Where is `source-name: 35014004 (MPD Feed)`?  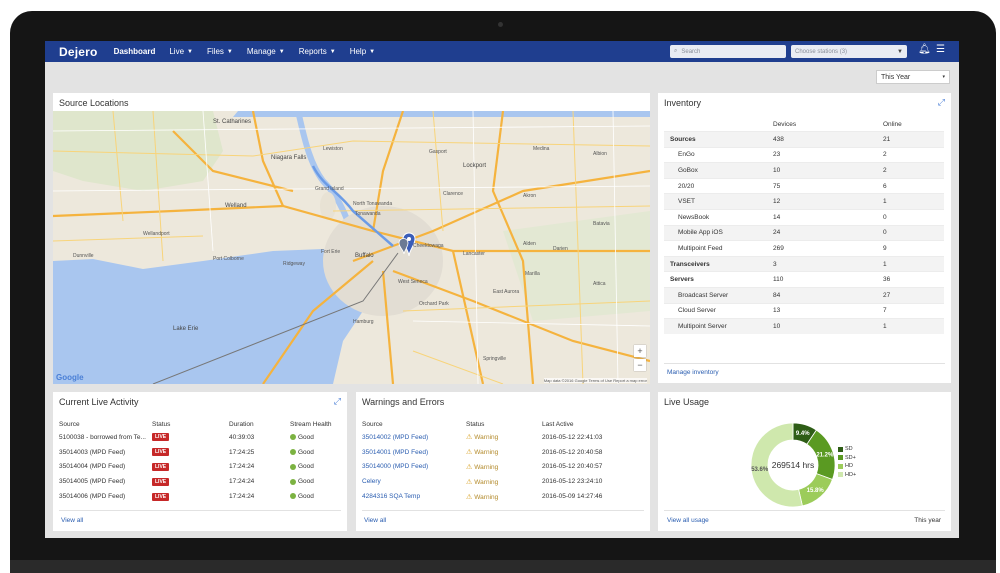 source-name: 35014004 (MPD Feed) is located at coordinates (92, 467).